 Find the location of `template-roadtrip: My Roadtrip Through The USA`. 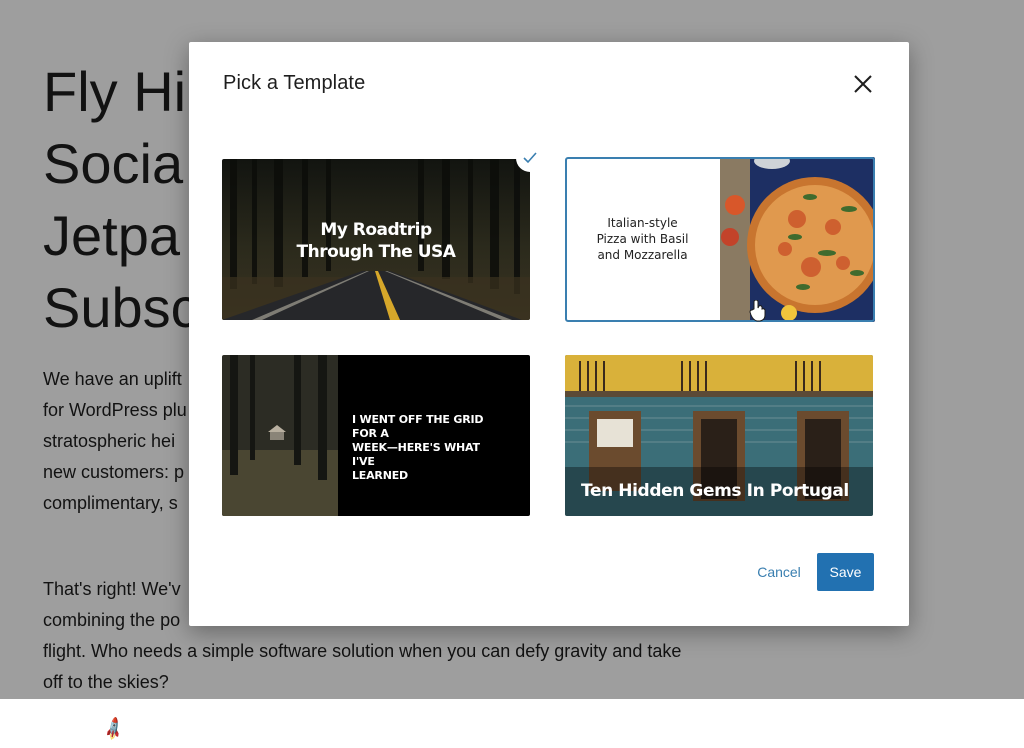

template-roadtrip: My Roadtrip Through The USA is located at coordinates (376, 239).